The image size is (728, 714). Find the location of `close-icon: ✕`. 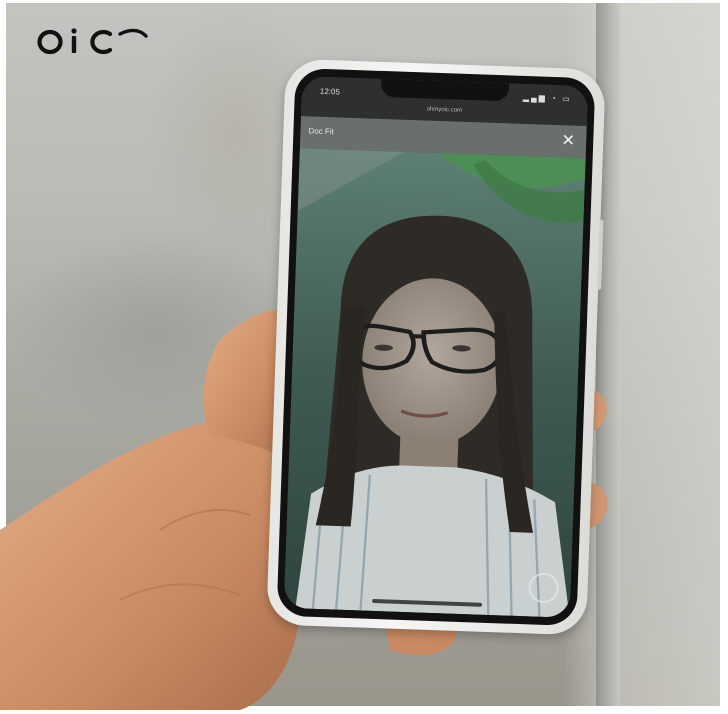

close-icon: ✕ is located at coordinates (568, 141).